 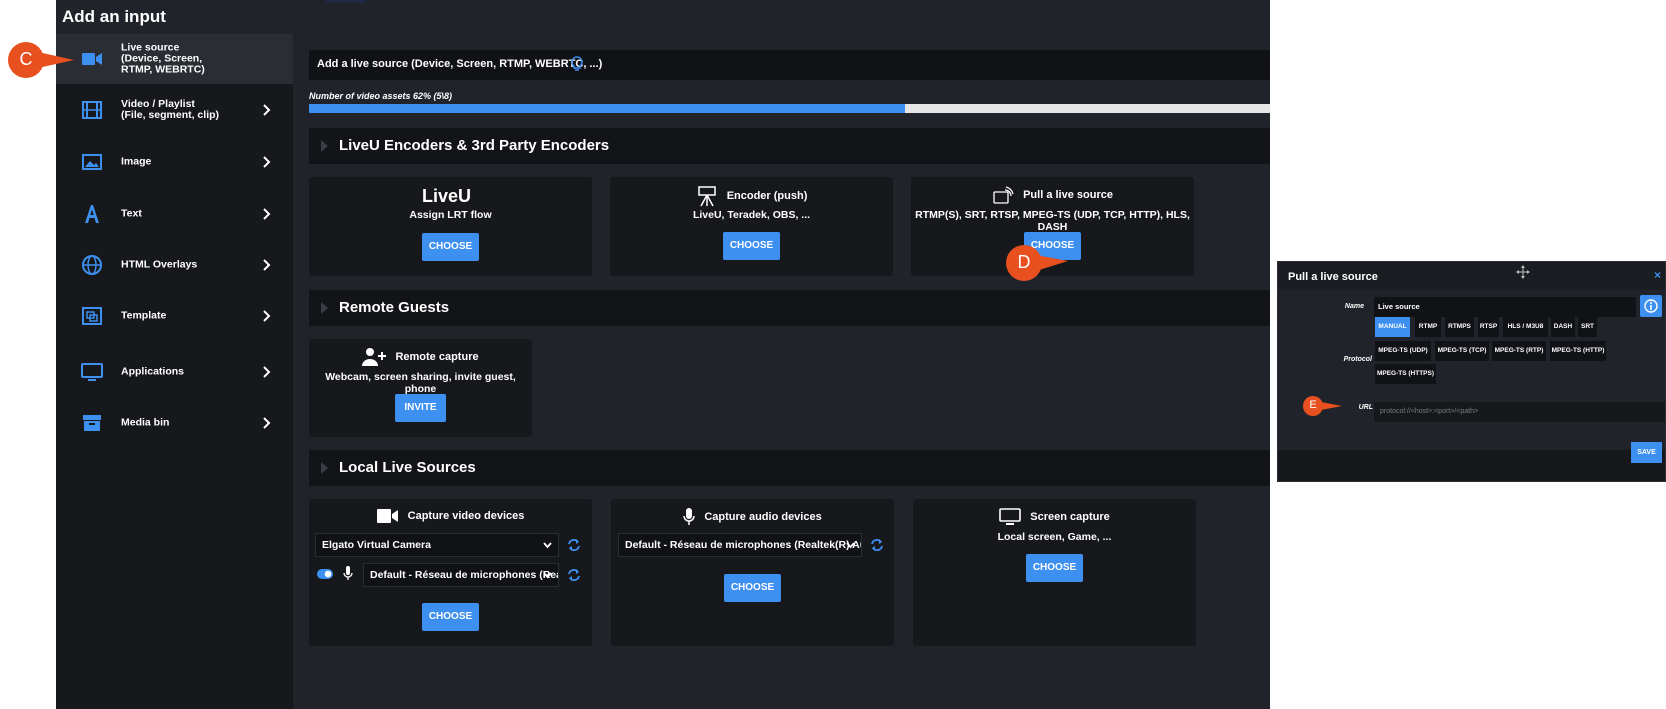 What do you see at coordinates (174, 423) in the screenshot?
I see `sidebar-item-media-bin: Media bin` at bounding box center [174, 423].